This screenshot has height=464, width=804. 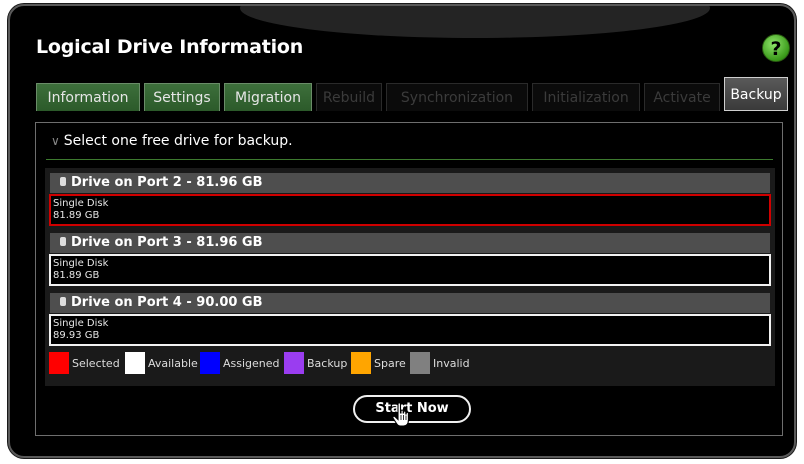 I want to click on legend-label: Backup, so click(x=327, y=363).